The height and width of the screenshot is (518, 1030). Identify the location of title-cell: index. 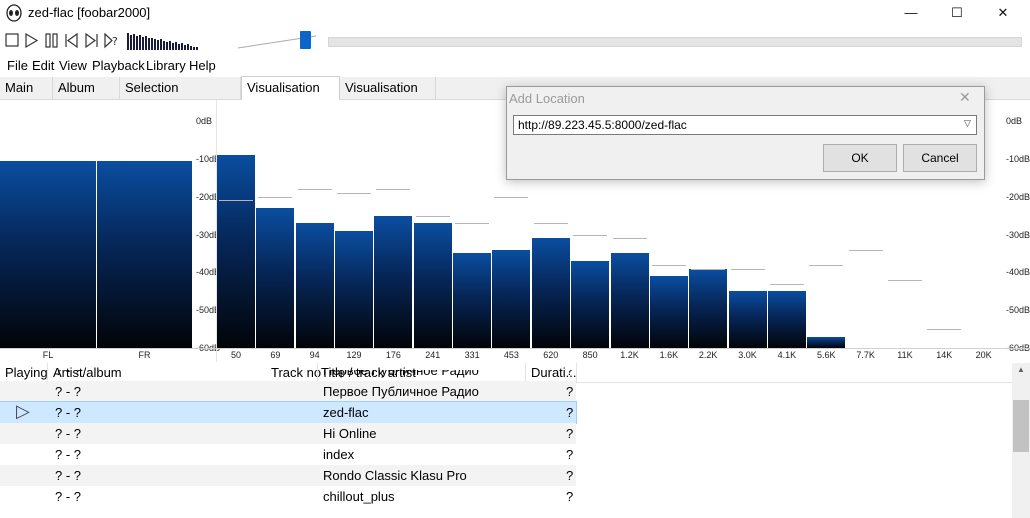
(339, 454).